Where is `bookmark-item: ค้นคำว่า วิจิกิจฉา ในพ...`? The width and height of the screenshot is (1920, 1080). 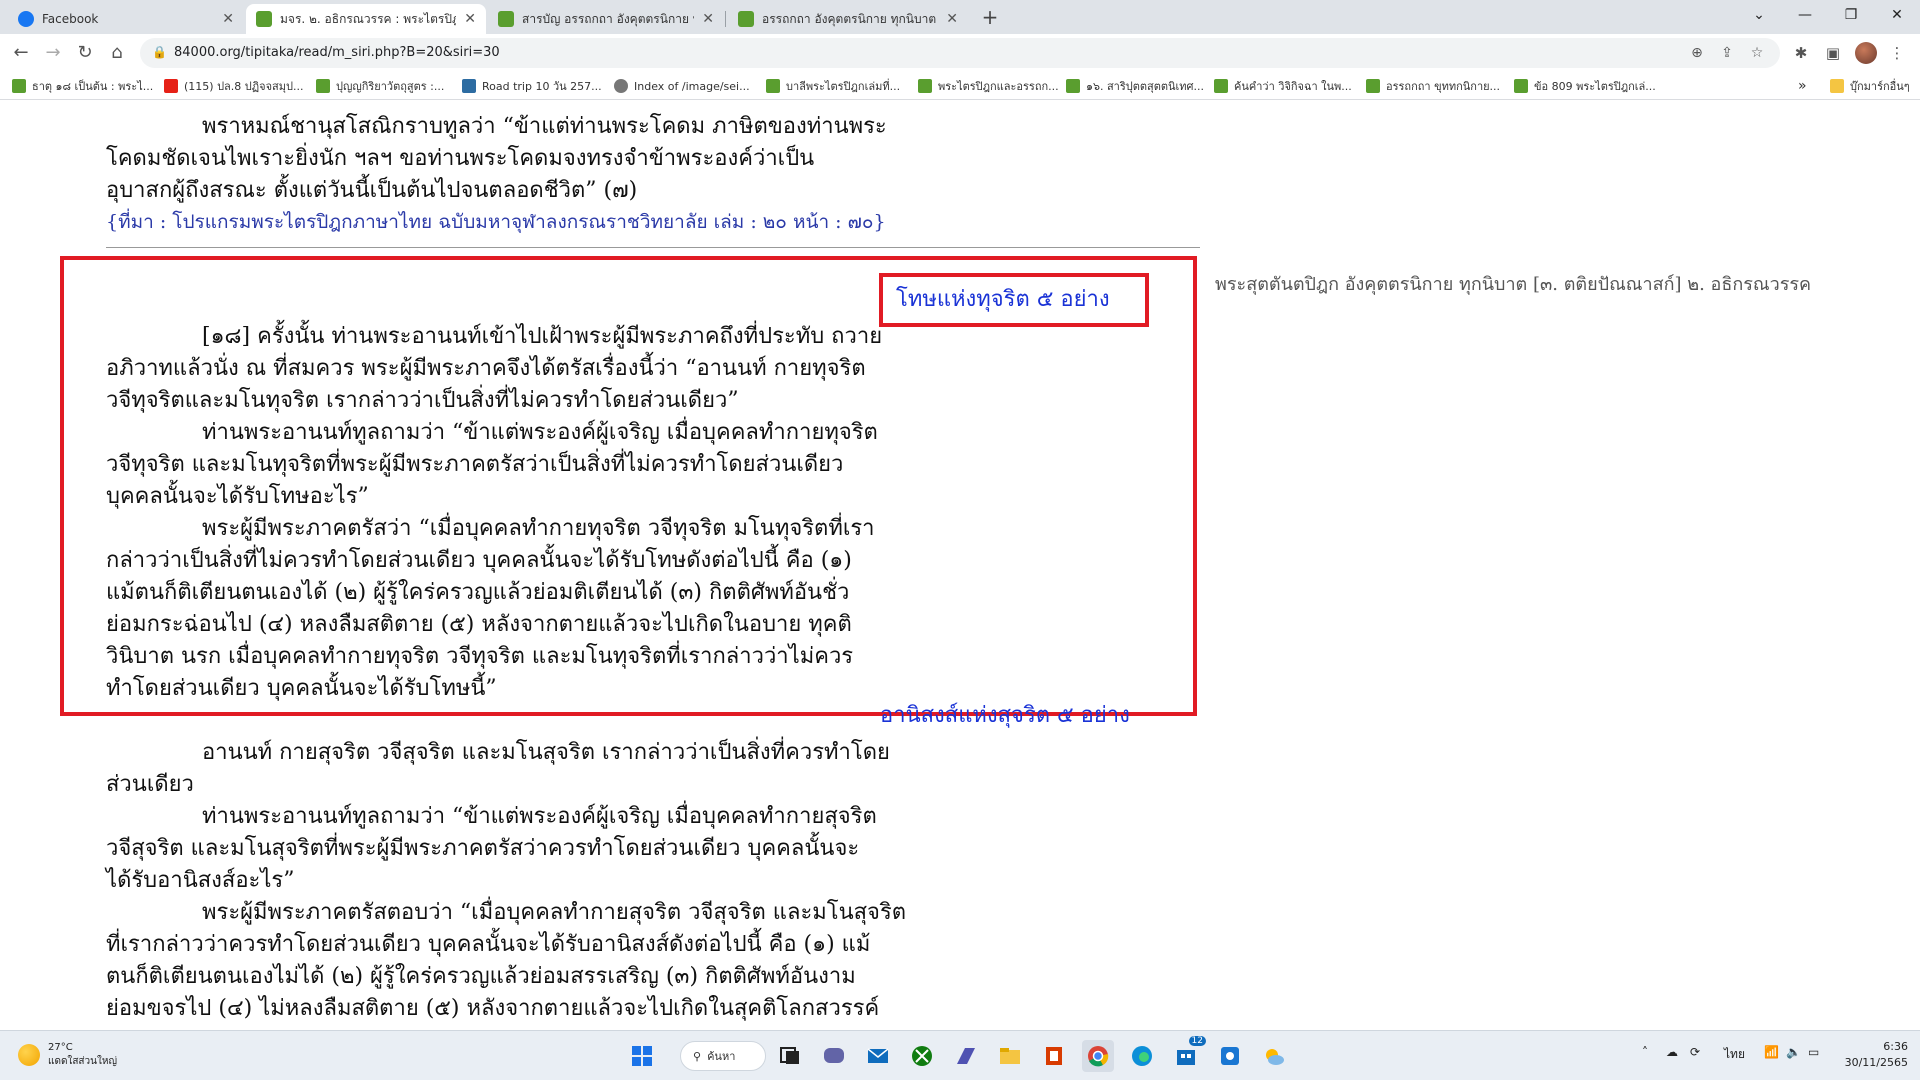 bookmark-item: ค้นคำว่า วิจิกิจฉา ในพ... is located at coordinates (1283, 86).